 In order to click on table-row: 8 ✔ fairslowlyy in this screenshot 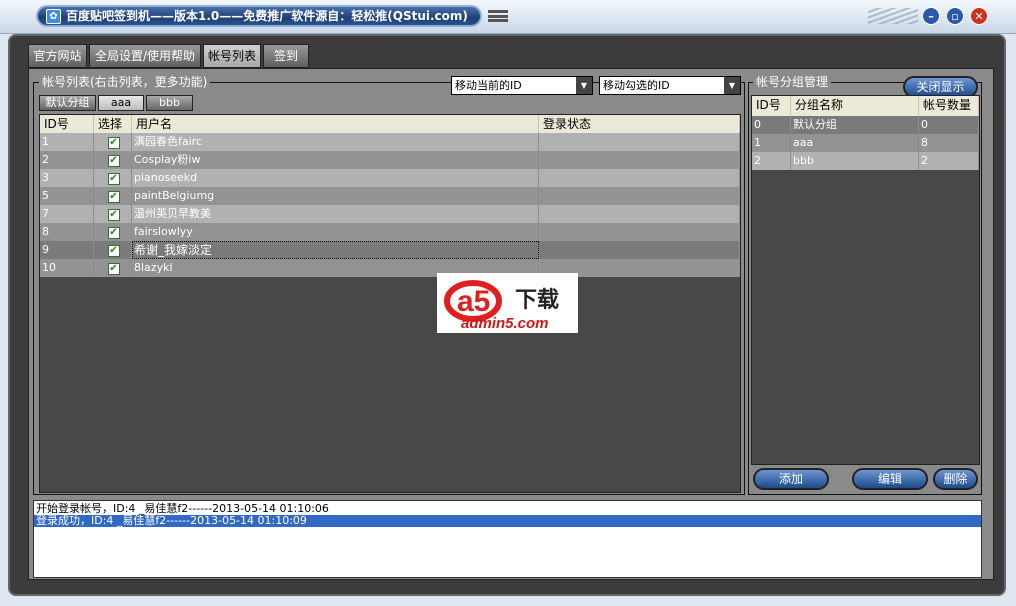, I will do `click(390, 232)`.